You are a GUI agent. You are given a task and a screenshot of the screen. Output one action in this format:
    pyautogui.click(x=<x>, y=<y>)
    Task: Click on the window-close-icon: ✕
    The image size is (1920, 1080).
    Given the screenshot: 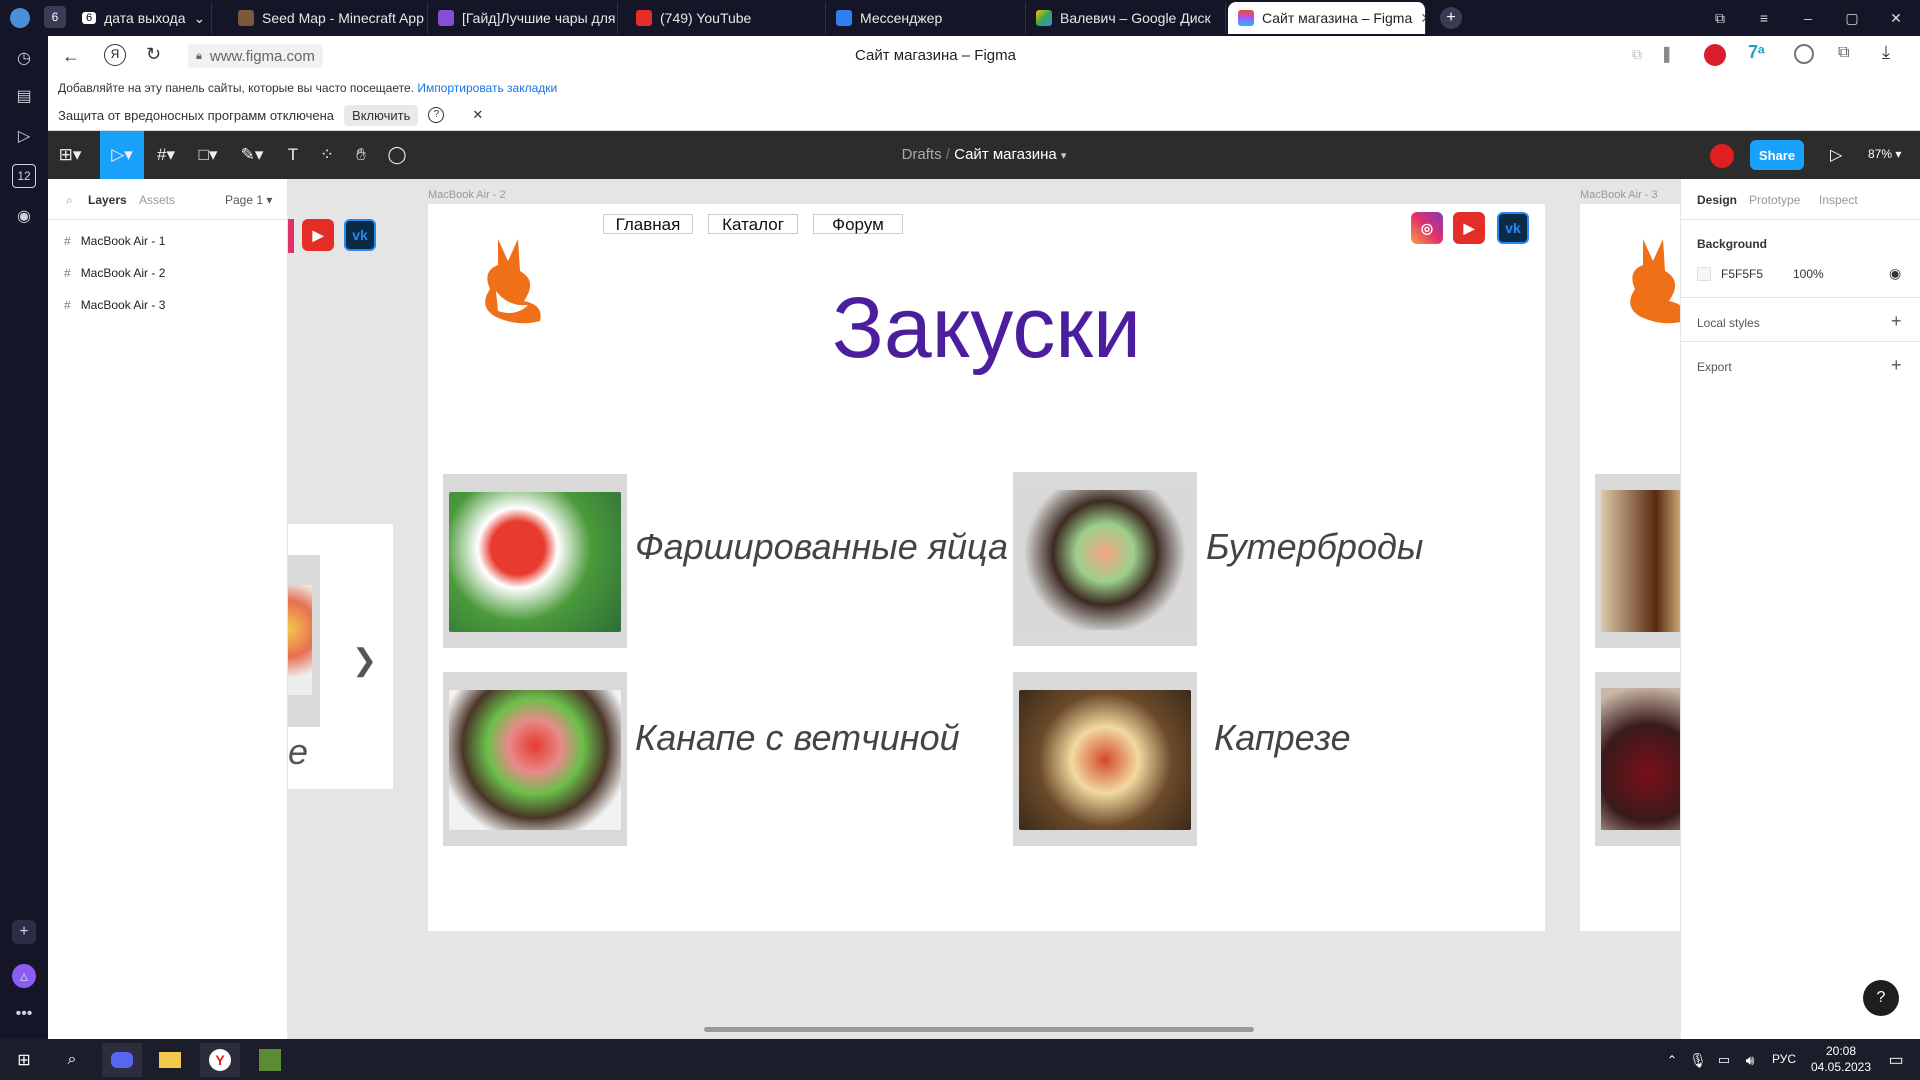 What is the action you would take?
    pyautogui.click(x=1896, y=18)
    